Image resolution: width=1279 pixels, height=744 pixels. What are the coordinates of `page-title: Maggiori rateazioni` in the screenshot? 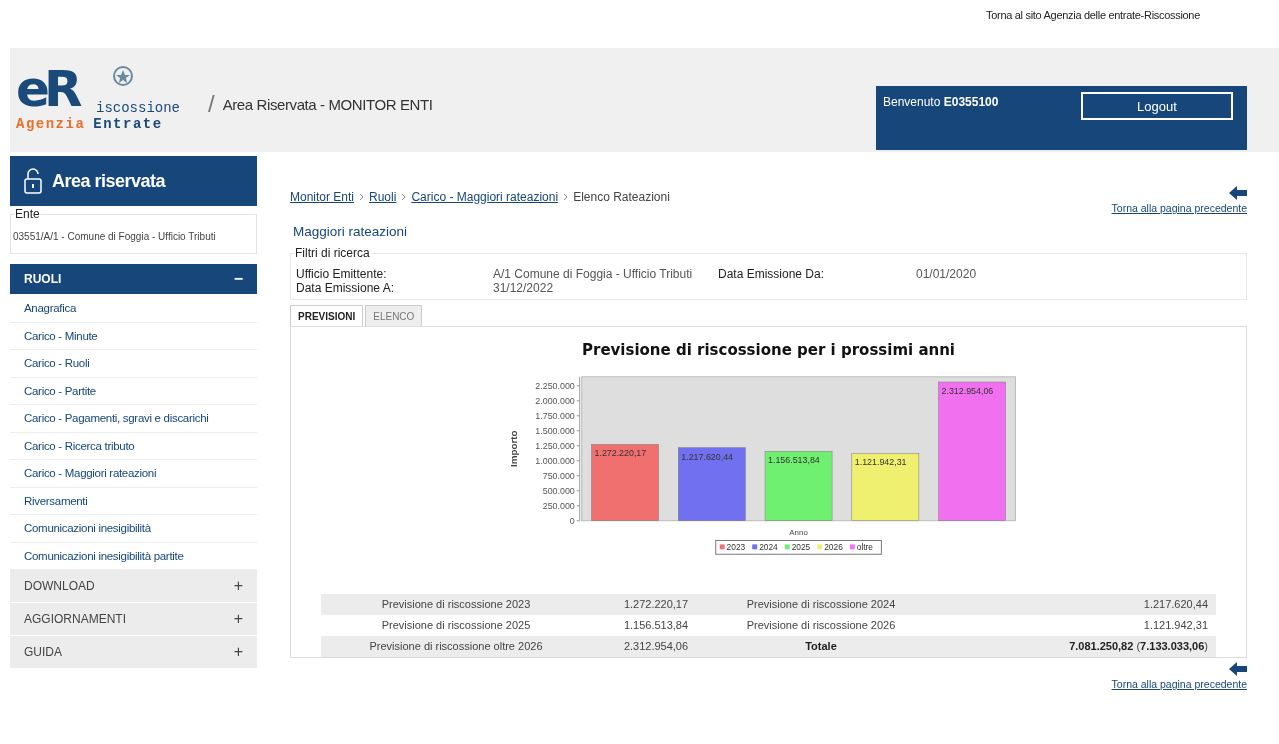 It's located at (351, 231).